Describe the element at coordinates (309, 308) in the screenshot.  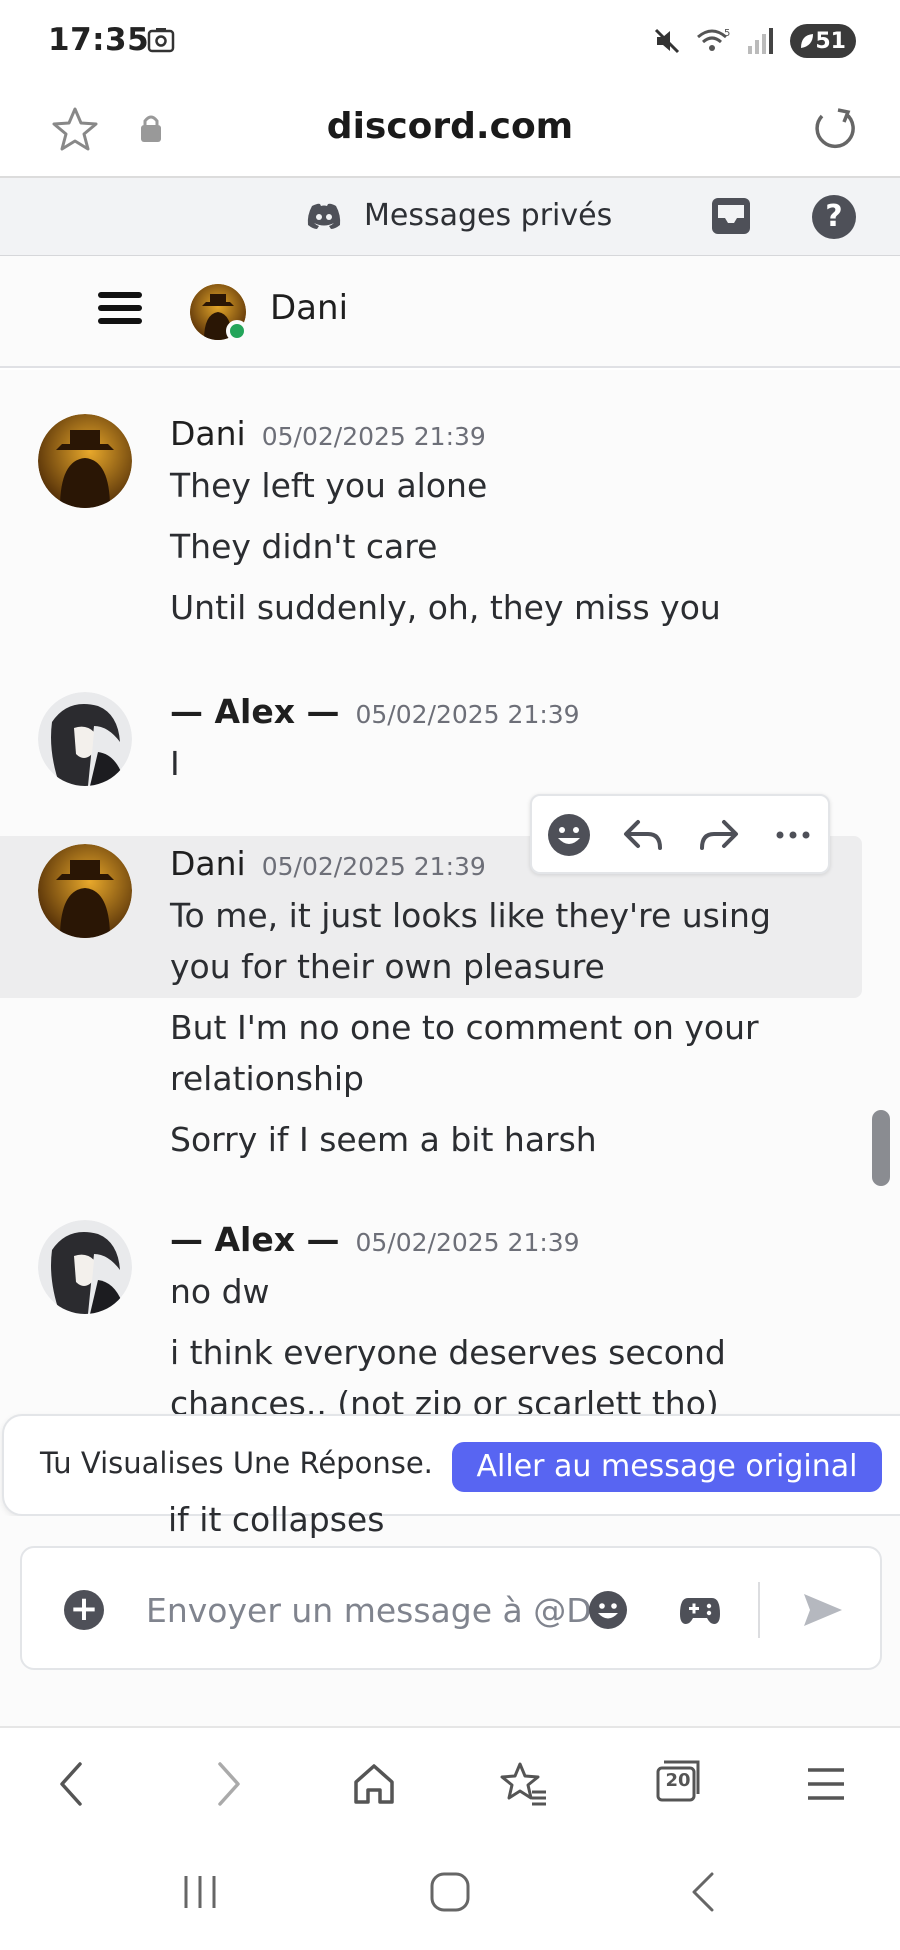
I see `channel-name: Dani` at that location.